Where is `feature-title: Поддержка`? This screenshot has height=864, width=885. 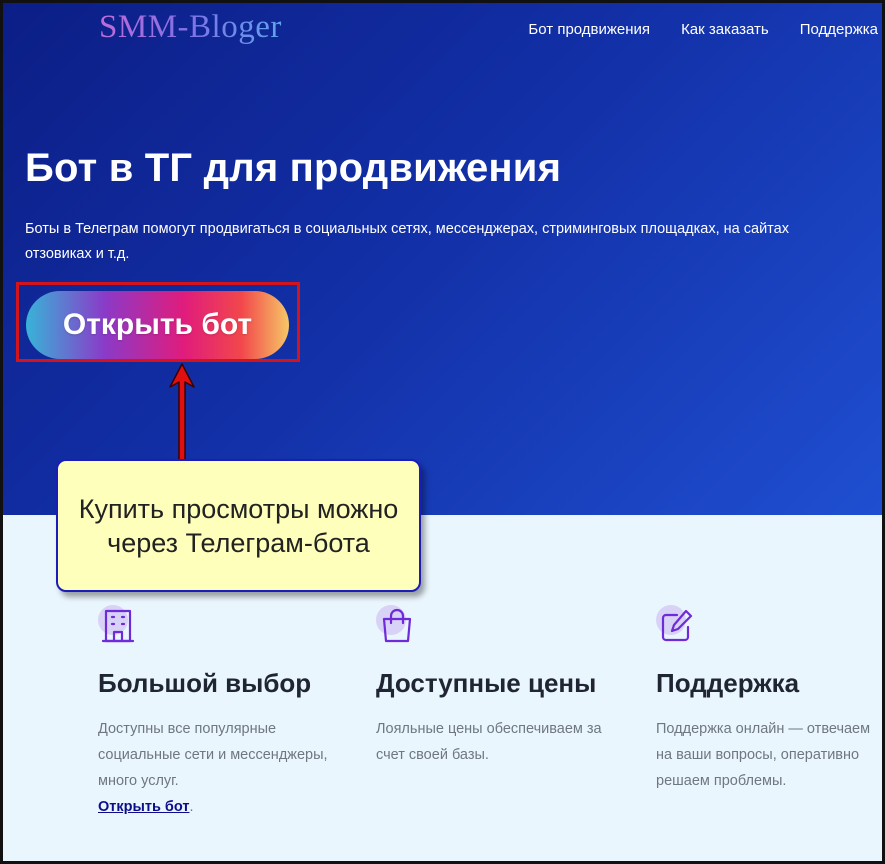
feature-title: Поддержка is located at coordinates (728, 683).